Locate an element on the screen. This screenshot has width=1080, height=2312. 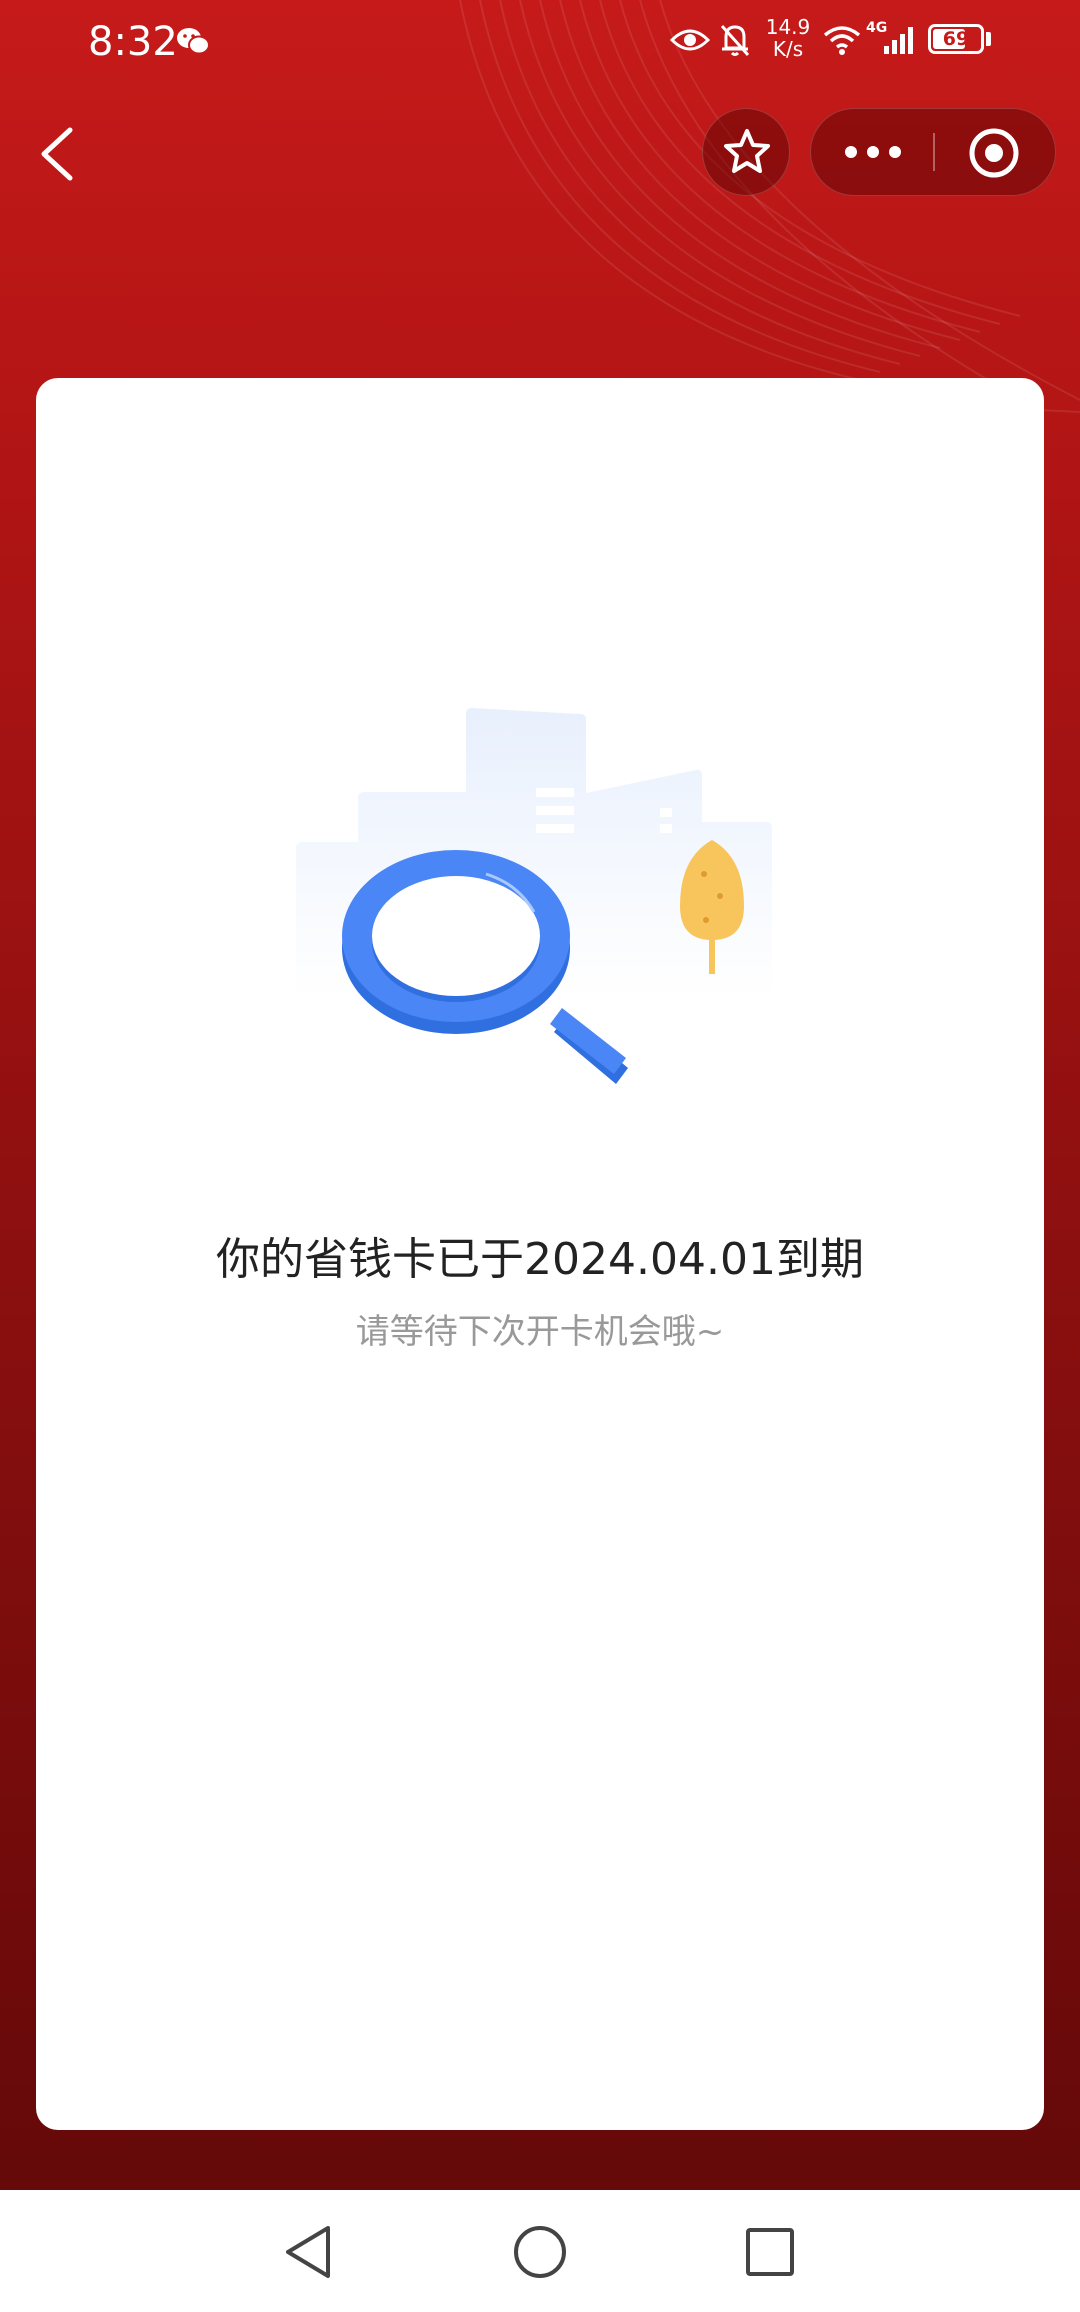
bell-muted-icon is located at coordinates (735, 40).